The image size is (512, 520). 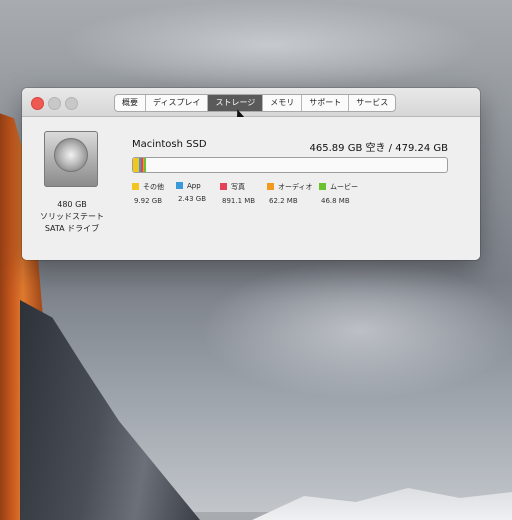 I want to click on disk-size: 480 GB, so click(x=72, y=204).